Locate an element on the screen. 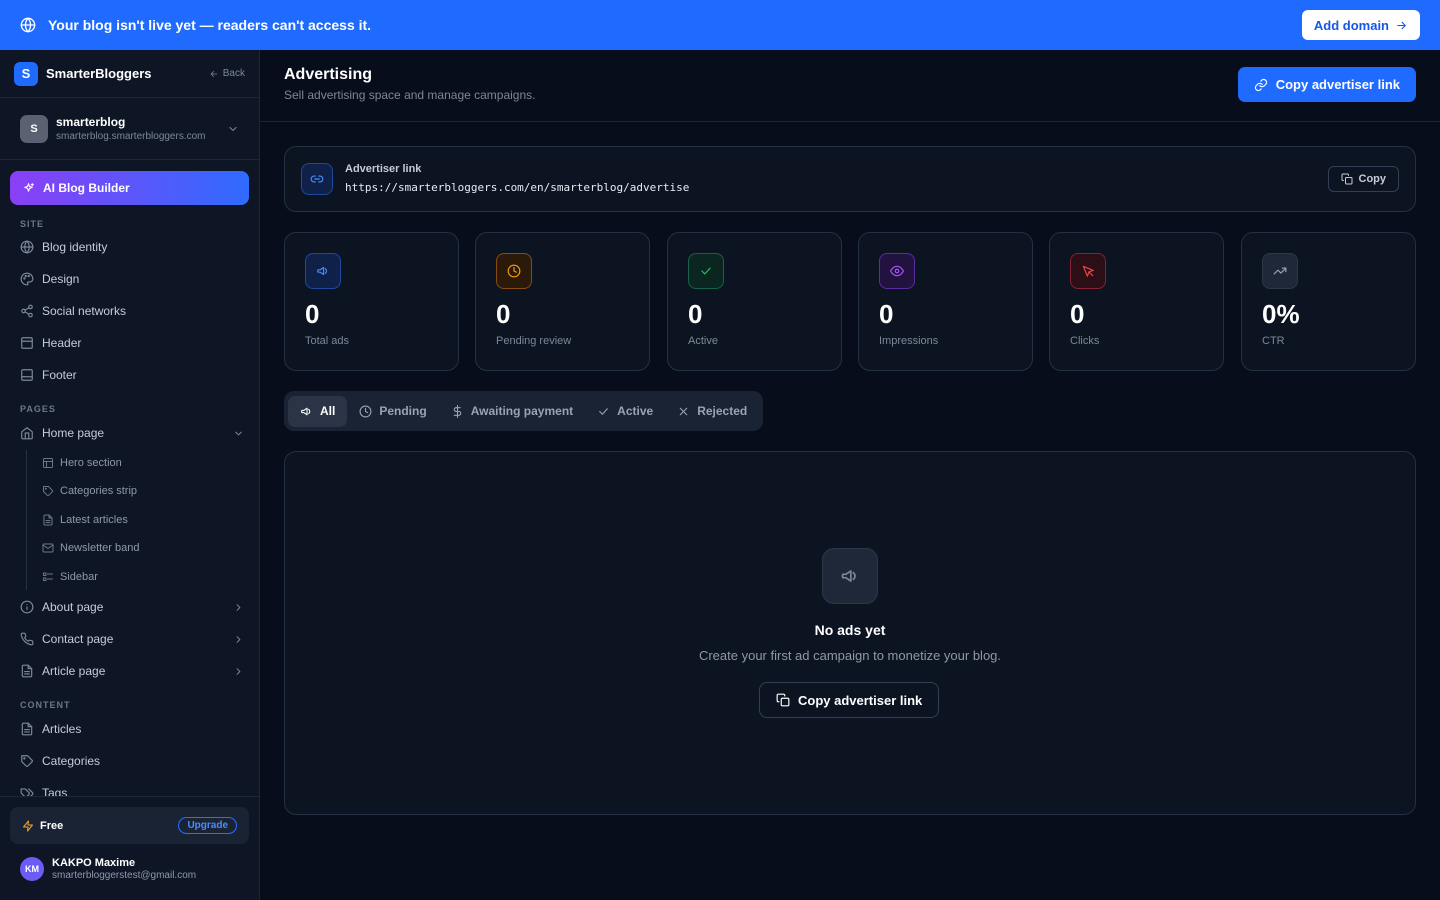  sidebar-subitem-latest-articles: Latest articles is located at coordinates (85, 520).